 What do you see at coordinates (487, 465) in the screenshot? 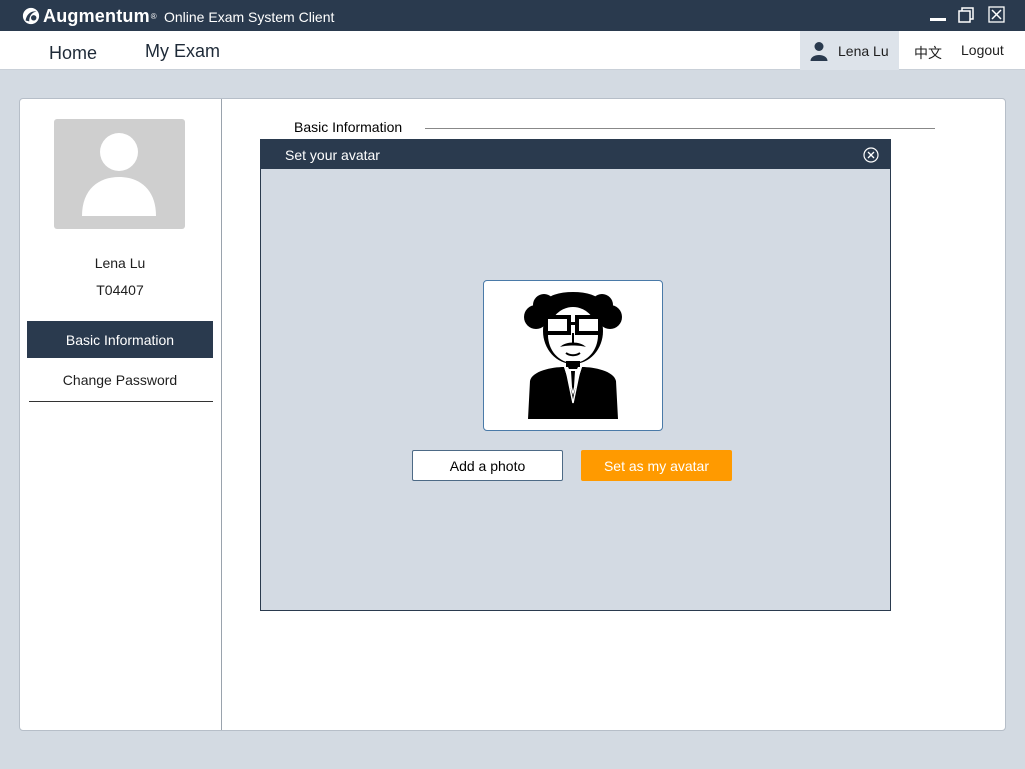
I see `add-photo-button: Add a photo` at bounding box center [487, 465].